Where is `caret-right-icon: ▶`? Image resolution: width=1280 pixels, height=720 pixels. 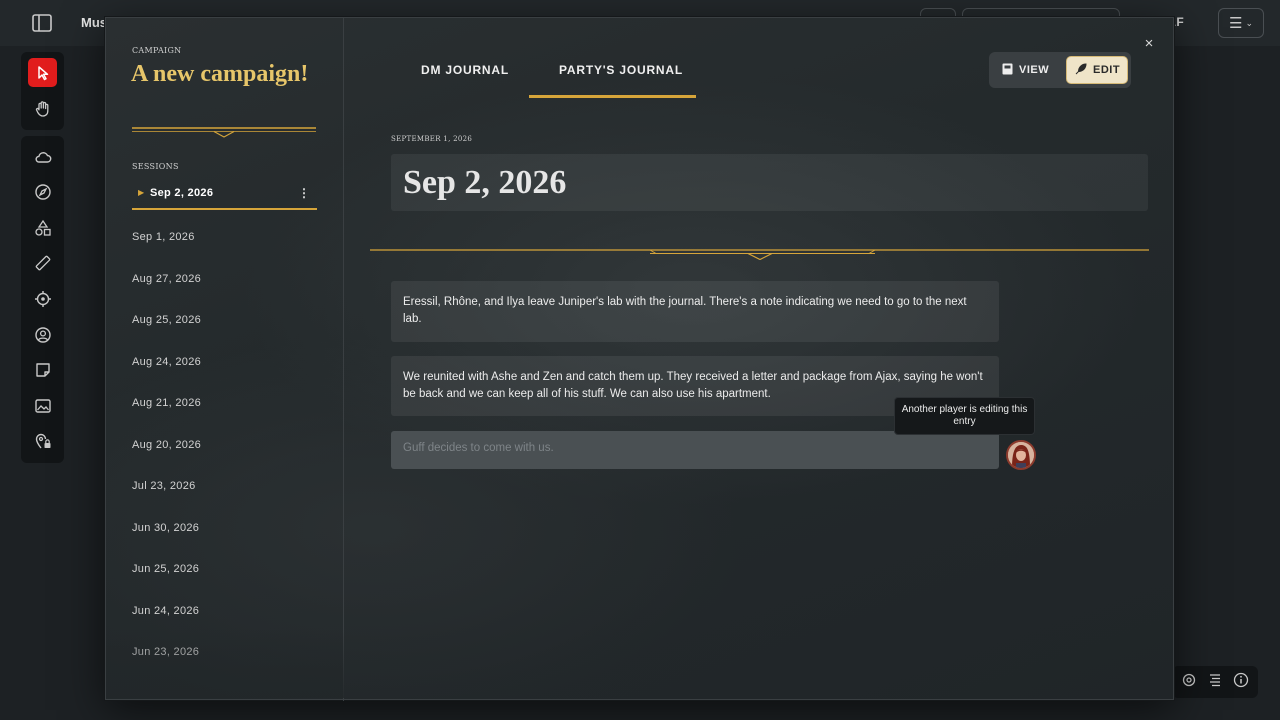
caret-right-icon: ▶ is located at coordinates (141, 192).